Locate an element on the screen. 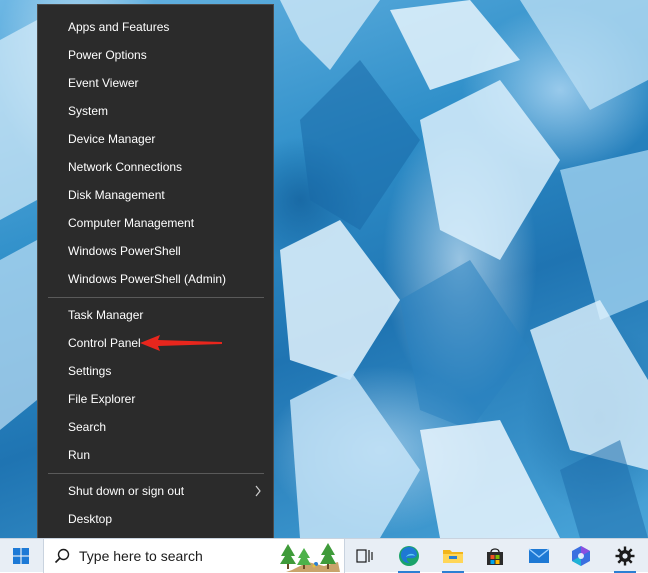 Image resolution: width=648 pixels, height=573 pixels. taskbar-search-box: Type here to search is located at coordinates (194, 556).